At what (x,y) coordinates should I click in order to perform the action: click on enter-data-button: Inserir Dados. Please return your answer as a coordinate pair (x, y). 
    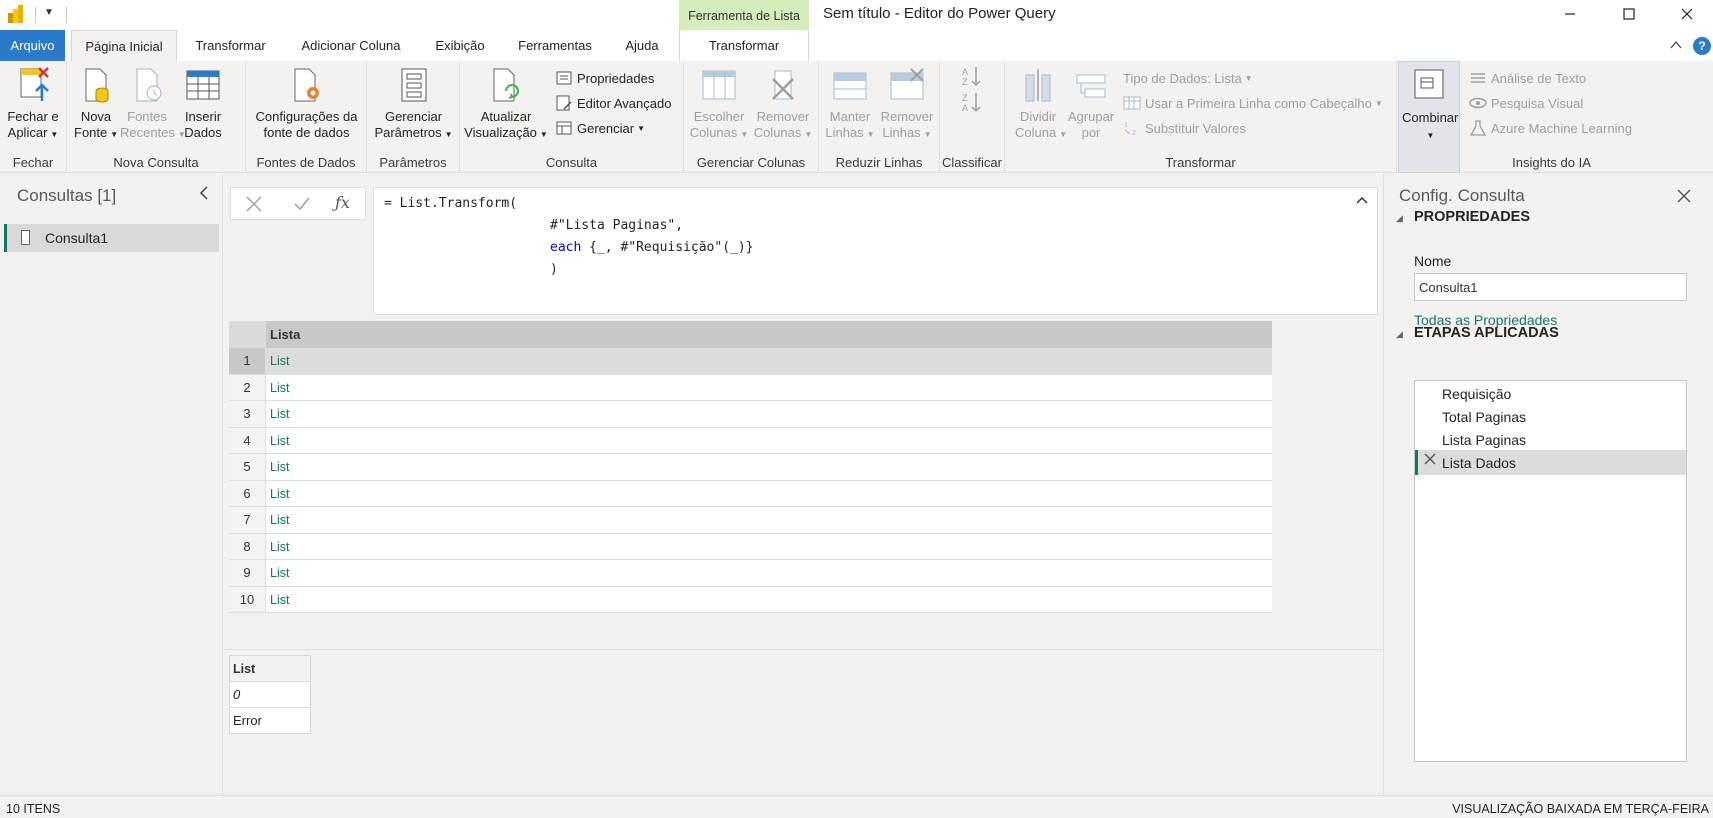
    Looking at the image, I should click on (203, 103).